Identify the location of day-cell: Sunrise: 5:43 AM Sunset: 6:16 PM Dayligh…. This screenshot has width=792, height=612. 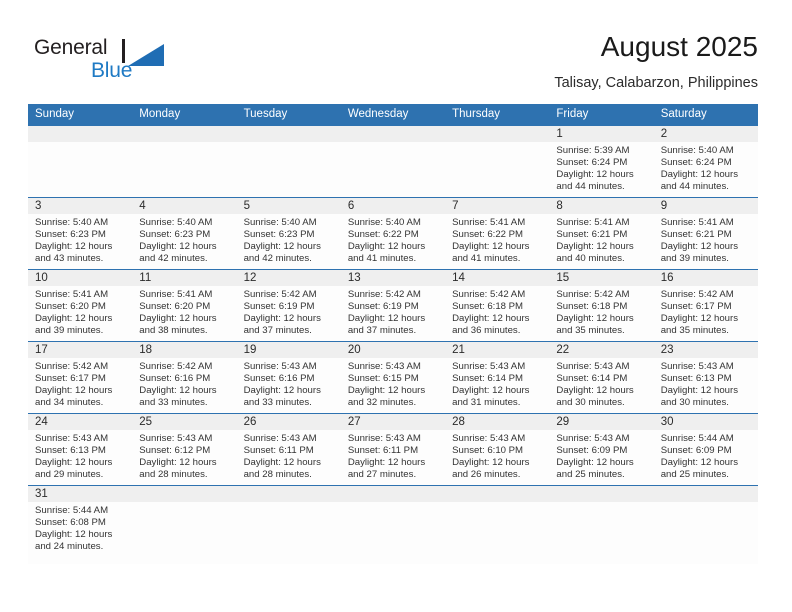
(289, 385).